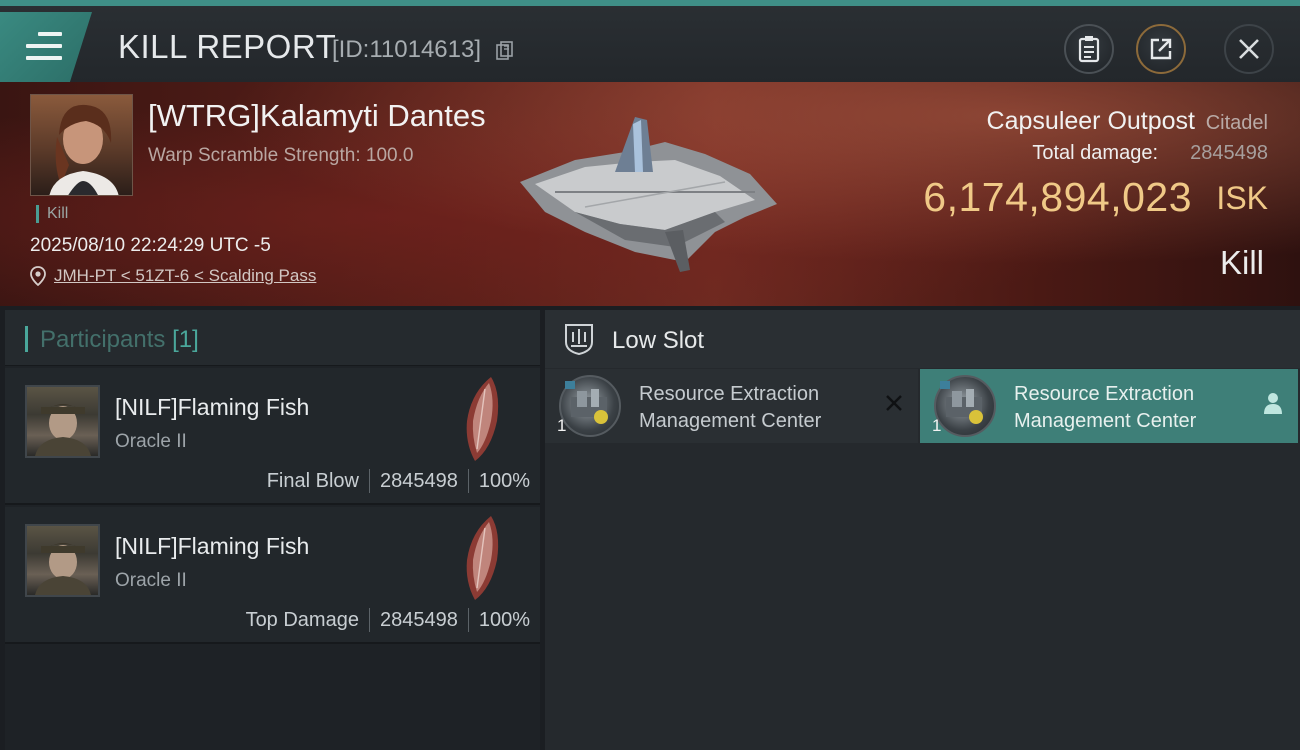  Describe the element at coordinates (52, 214) in the screenshot. I see `kill-tag: Kill` at that location.